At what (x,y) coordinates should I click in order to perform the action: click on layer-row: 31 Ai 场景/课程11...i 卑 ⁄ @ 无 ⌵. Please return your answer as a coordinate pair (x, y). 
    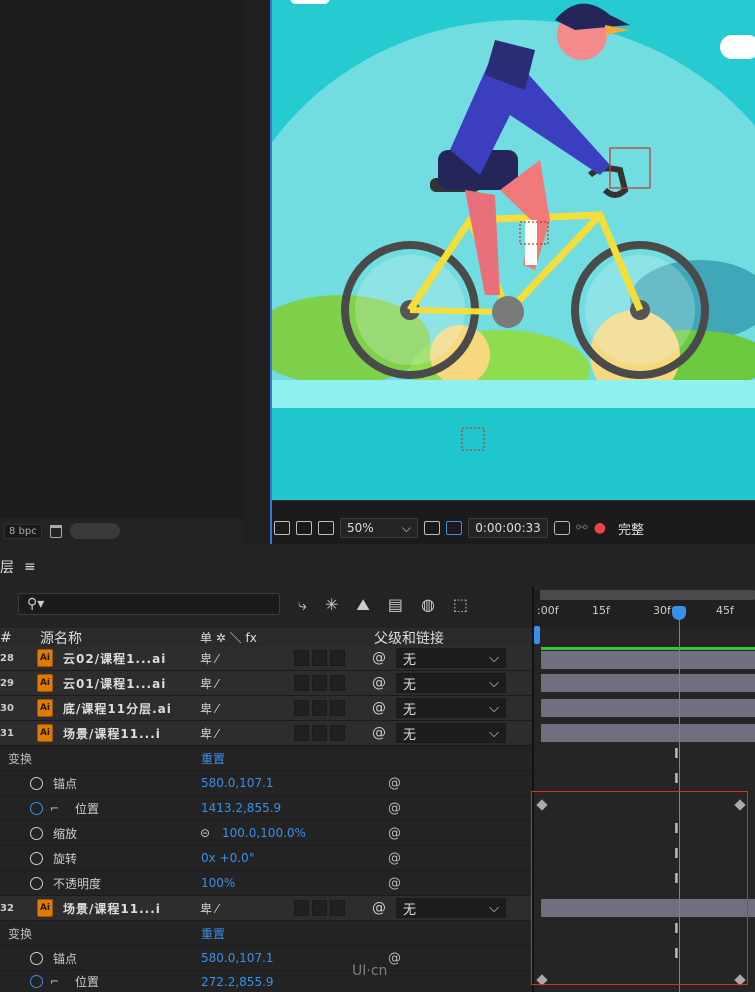
    Looking at the image, I should click on (266, 733).